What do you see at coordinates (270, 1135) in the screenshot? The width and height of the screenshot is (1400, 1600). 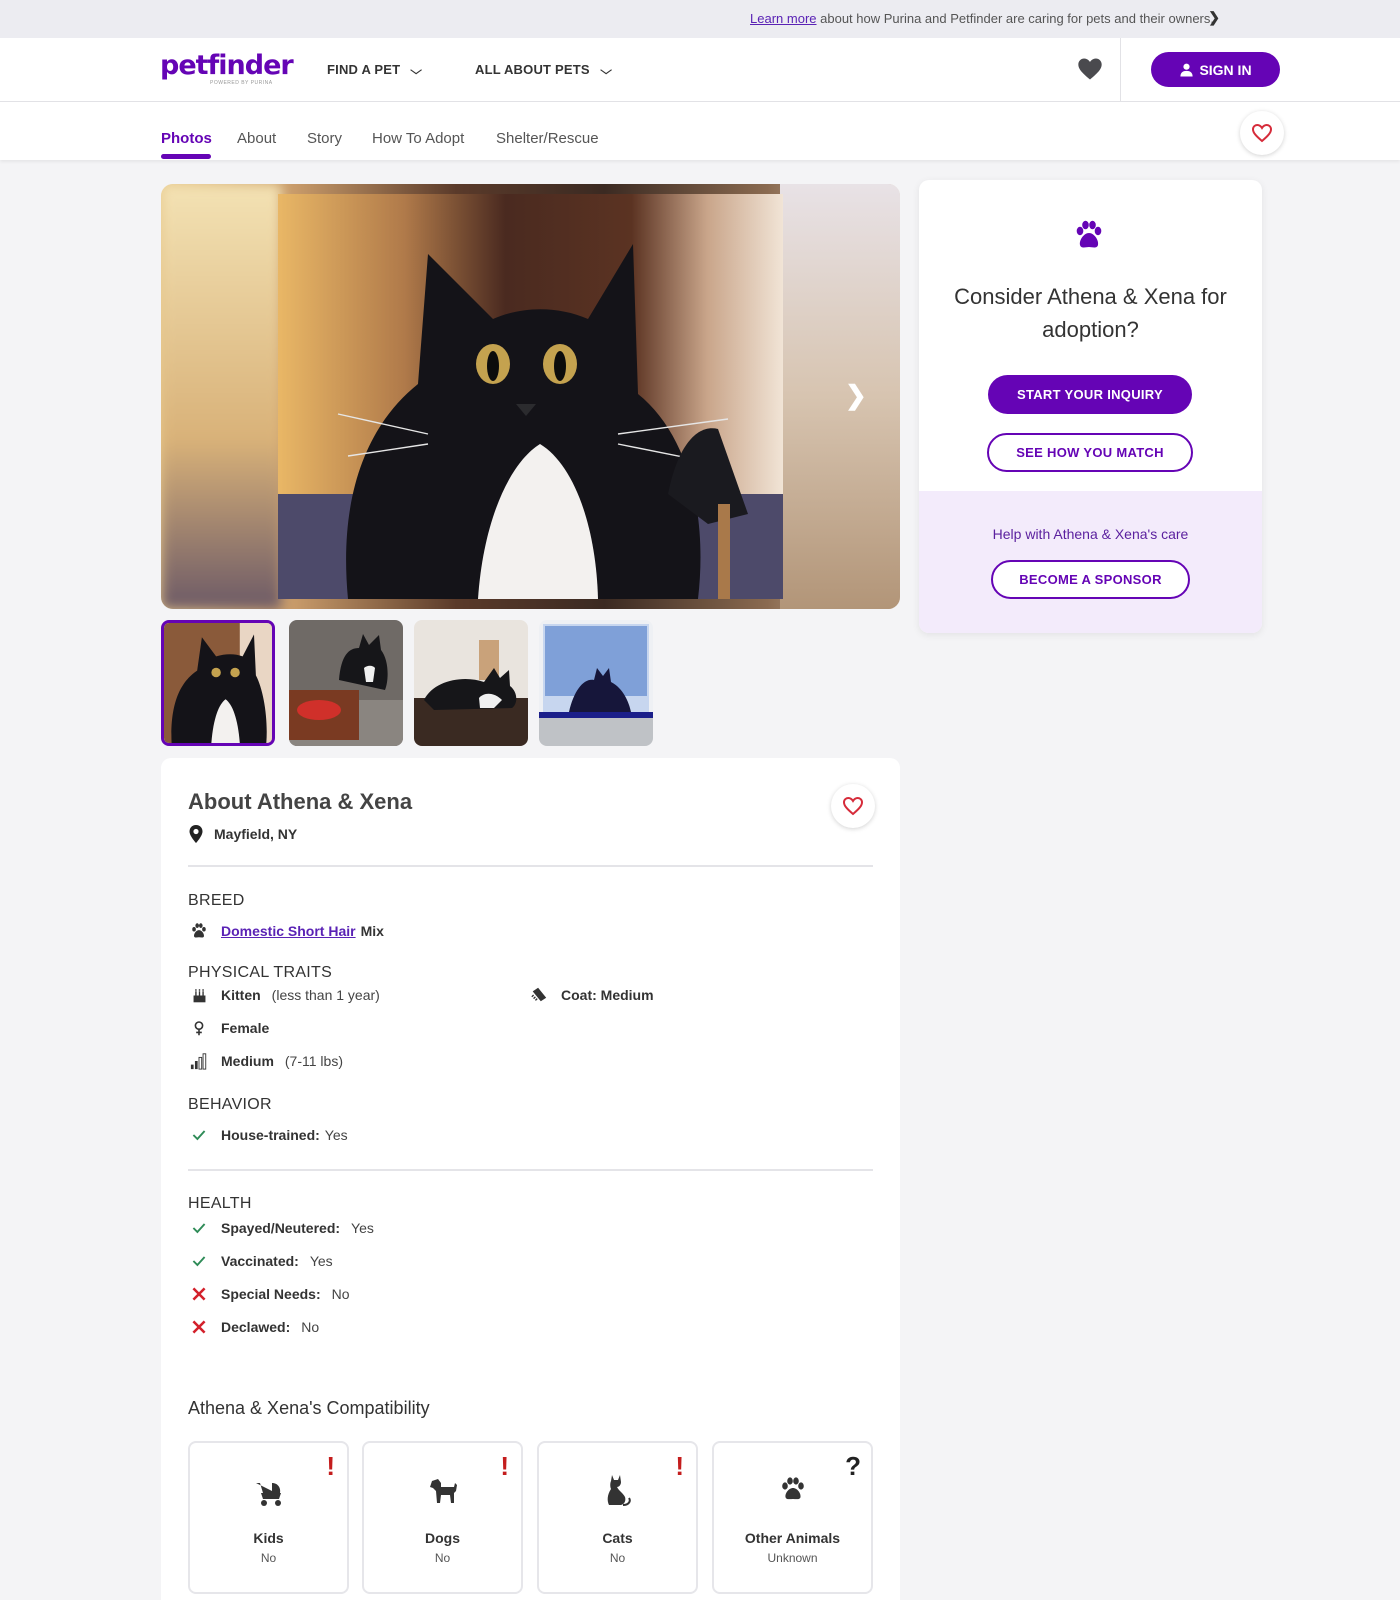 I see `house-trained-label: House-trained:` at bounding box center [270, 1135].